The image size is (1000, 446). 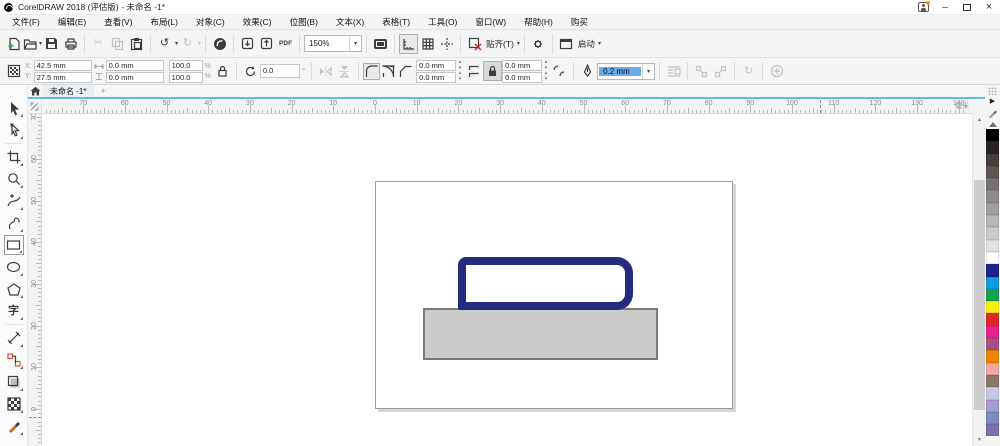 I want to click on round-corner-button, so click(x=372, y=71).